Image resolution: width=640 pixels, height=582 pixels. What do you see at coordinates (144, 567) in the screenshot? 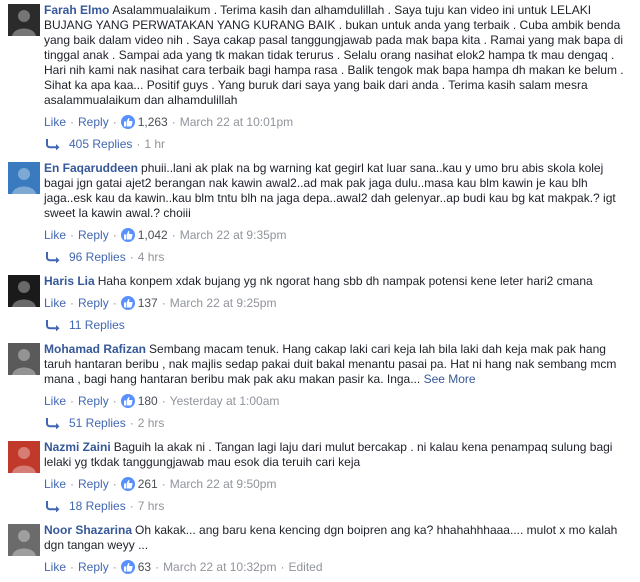
I see `reaction-count: 63` at bounding box center [144, 567].